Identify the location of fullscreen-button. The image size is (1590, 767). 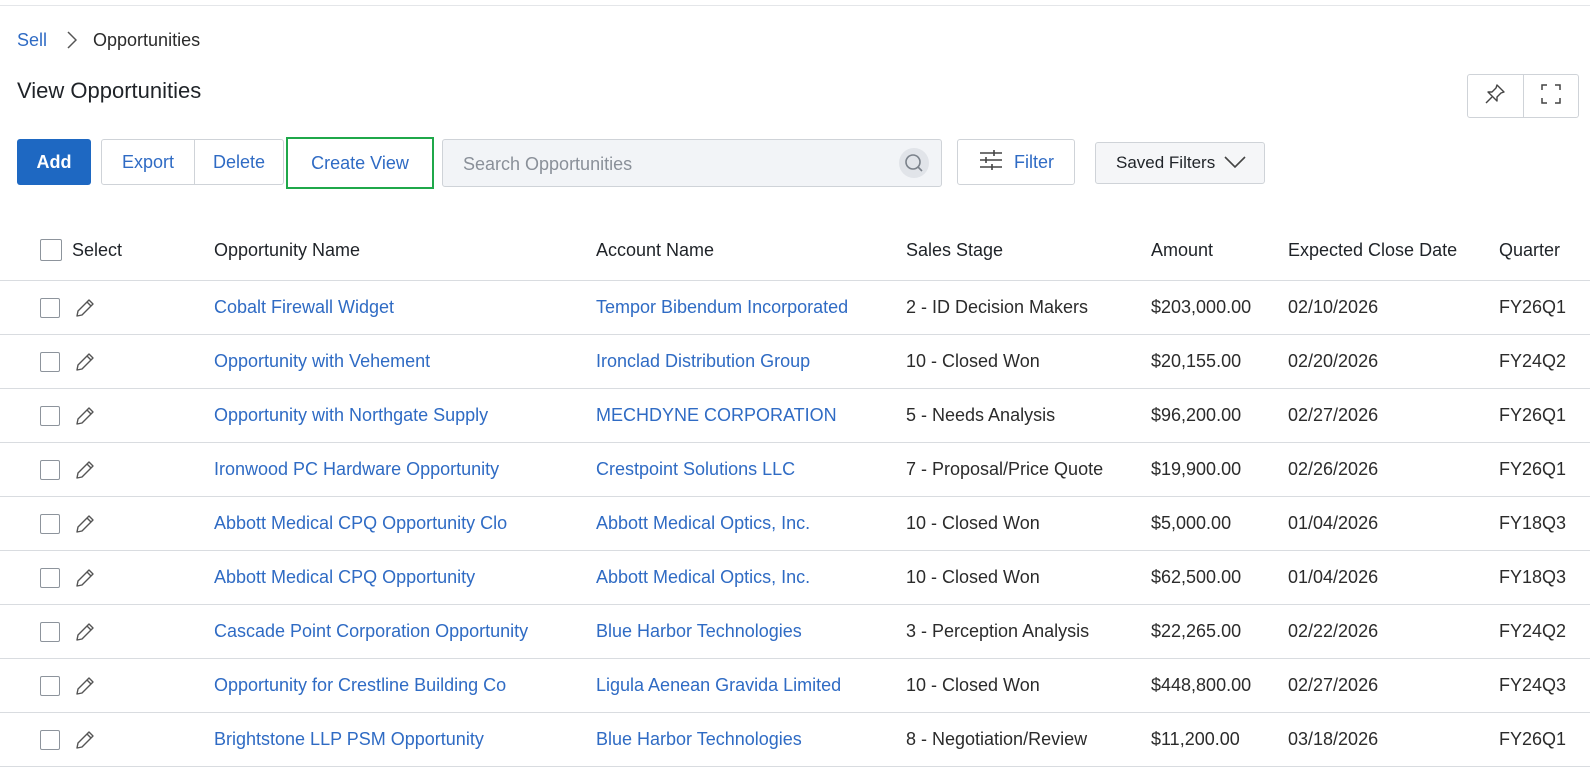
(1550, 96).